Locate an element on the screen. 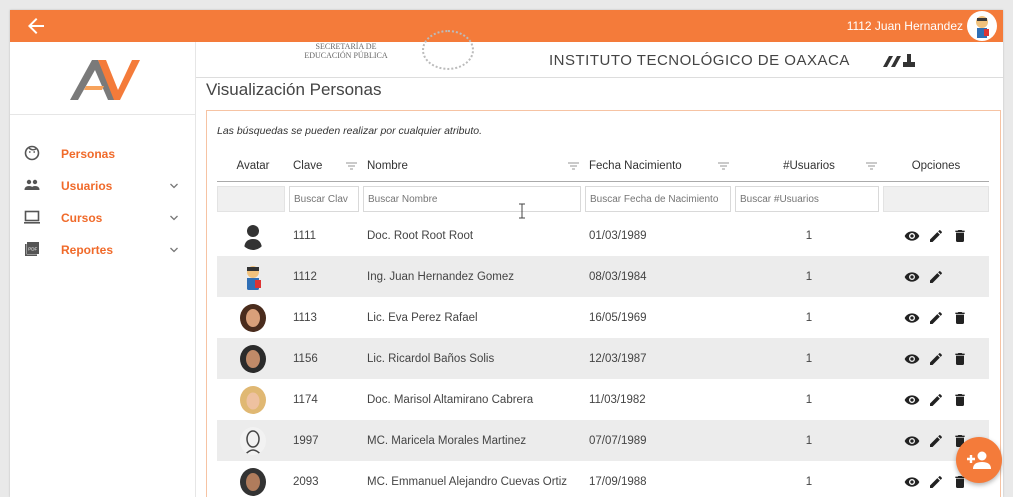  clave-cell: 1174 is located at coordinates (305, 399).